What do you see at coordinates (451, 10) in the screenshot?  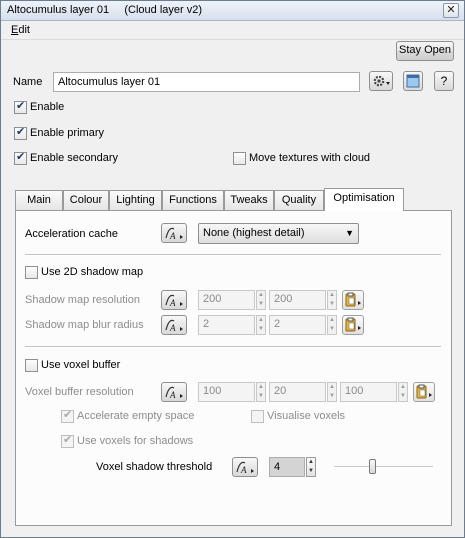 I see `close-button: ✕` at bounding box center [451, 10].